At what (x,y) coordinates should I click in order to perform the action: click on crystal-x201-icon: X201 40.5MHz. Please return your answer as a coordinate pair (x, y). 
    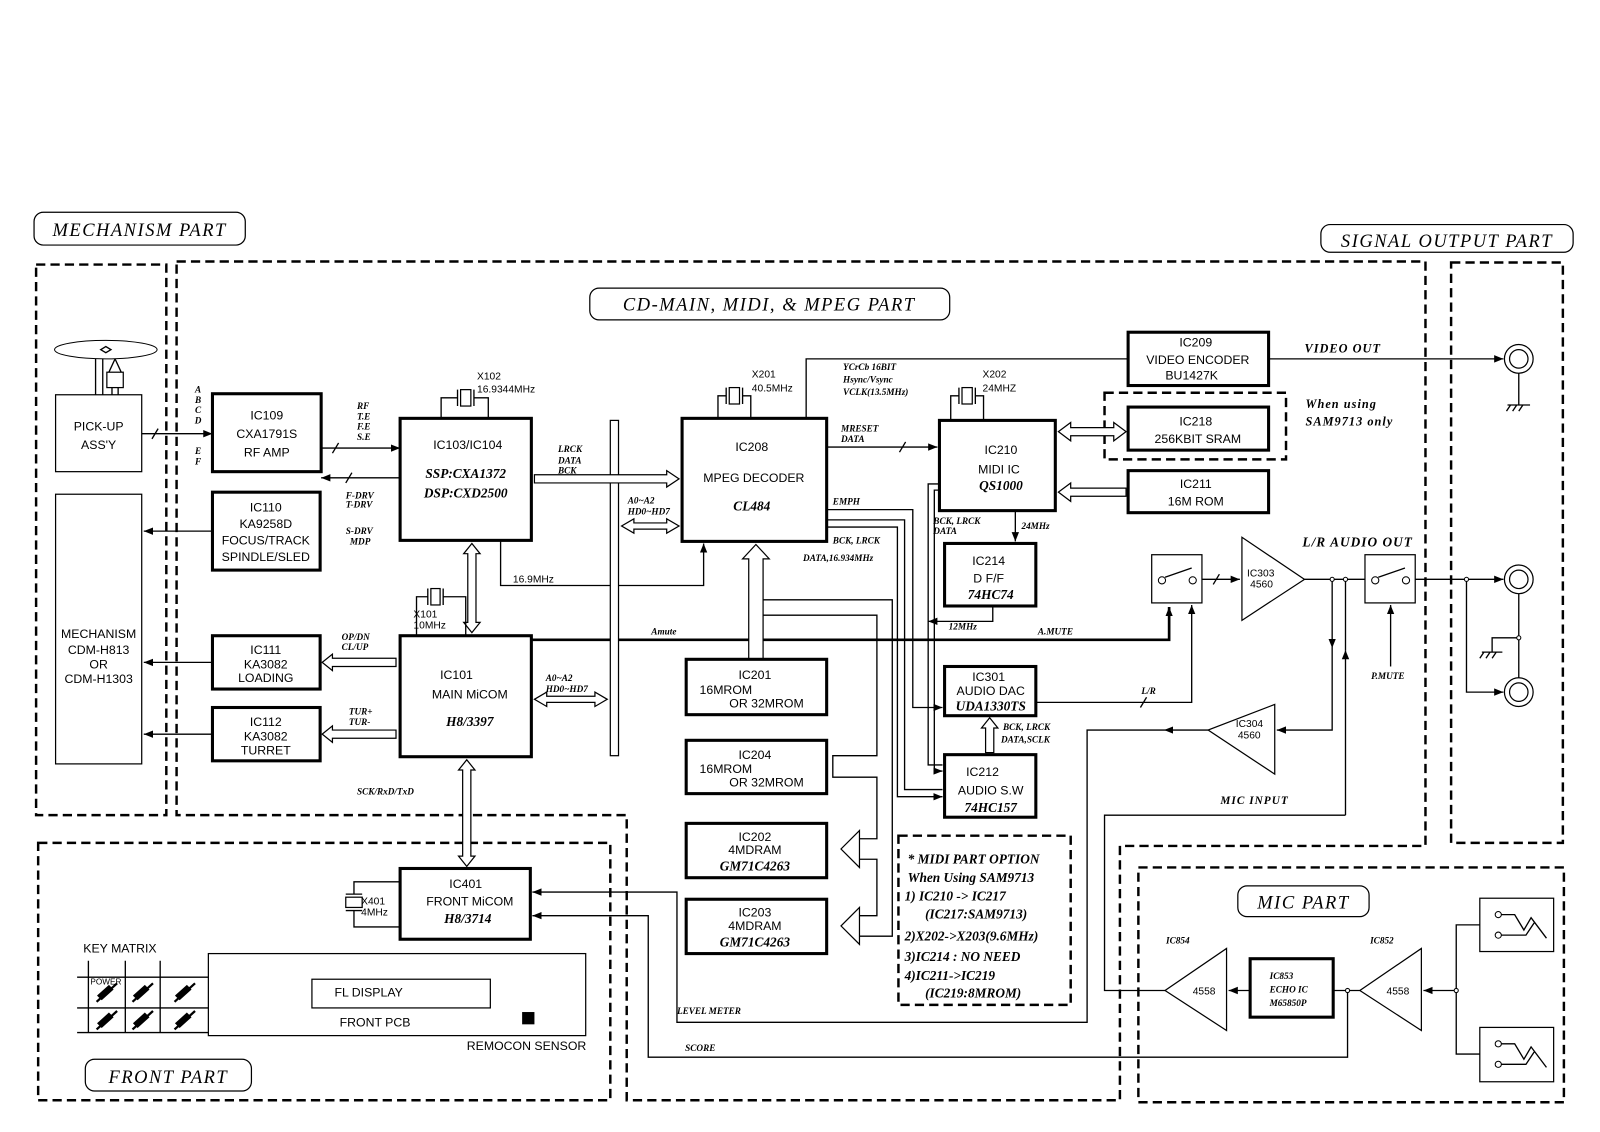
    Looking at the image, I should click on (755, 394).